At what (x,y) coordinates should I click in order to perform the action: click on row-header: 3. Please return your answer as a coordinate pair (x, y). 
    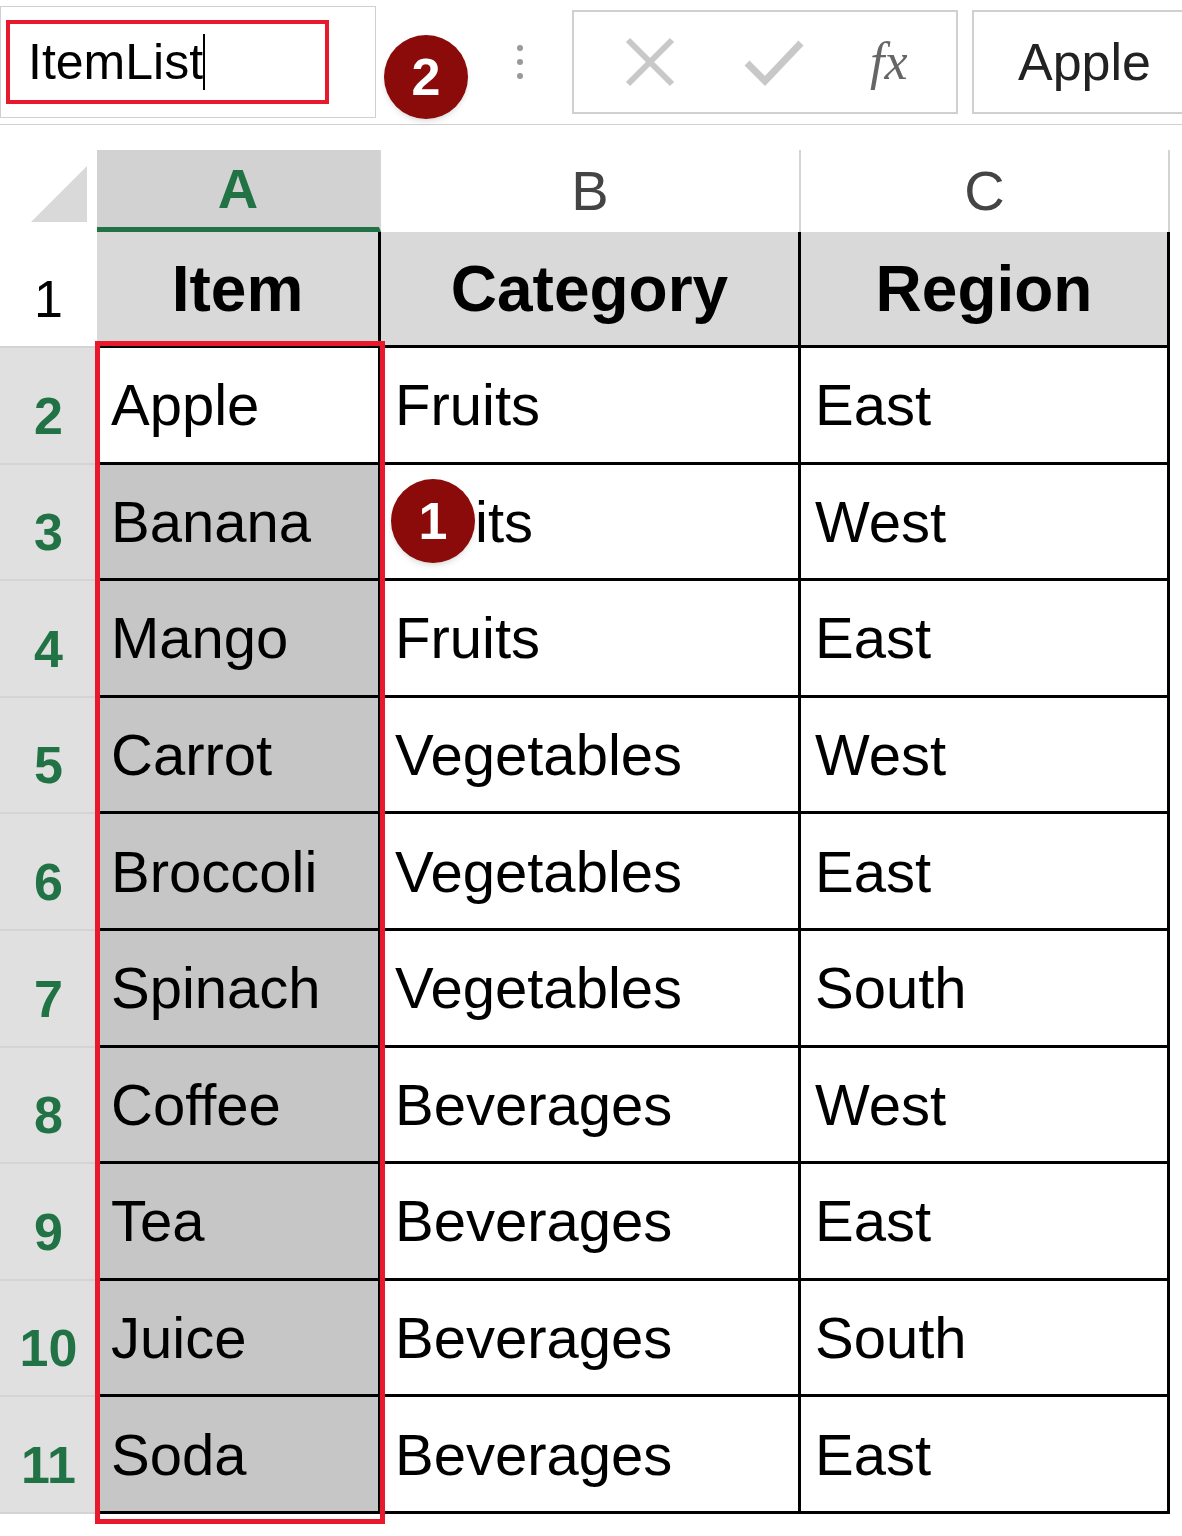
    Looking at the image, I should click on (48, 523).